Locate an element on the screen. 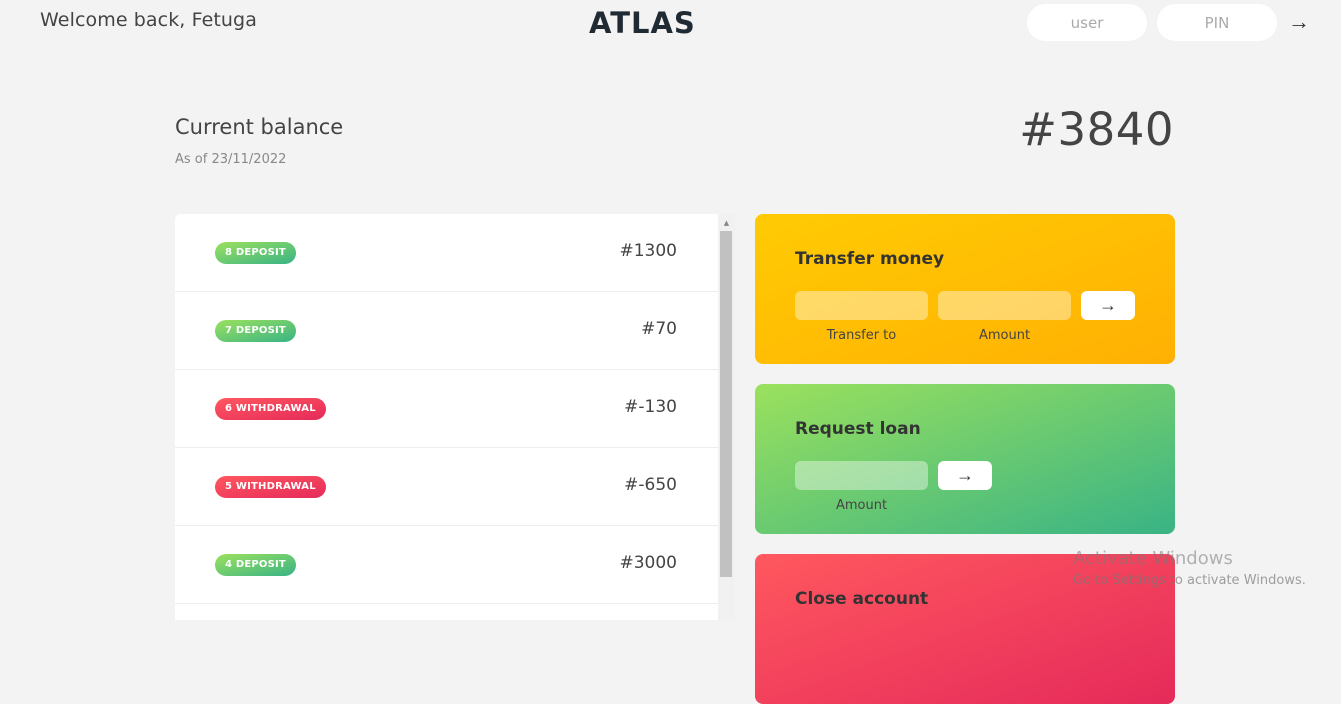 Image resolution: width=1341 pixels, height=704 pixels. movement-row: 4 DEPOSIT #3000 is located at coordinates (446, 565).